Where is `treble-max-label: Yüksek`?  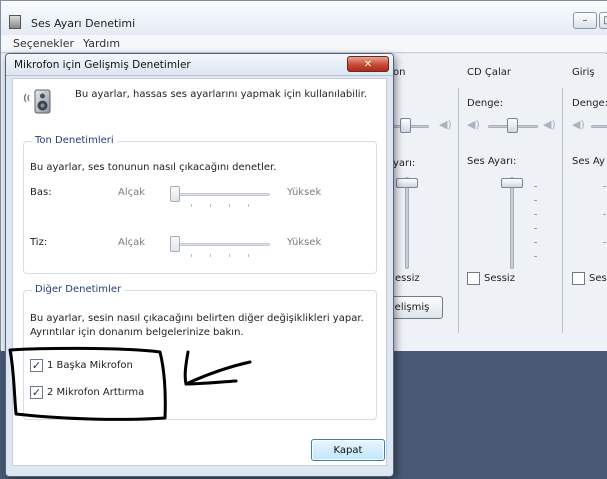
treble-max-label: Yüksek is located at coordinates (304, 242).